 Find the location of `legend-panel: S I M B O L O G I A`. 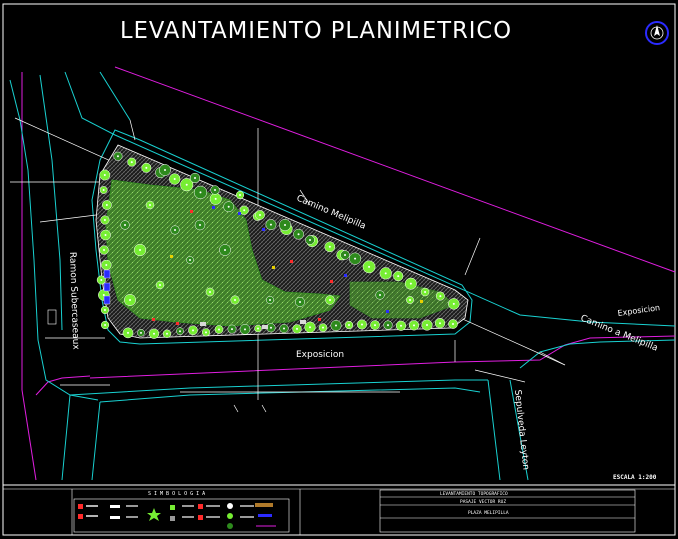

legend-panel: S I M B O L O G I A is located at coordinates (186, 512).